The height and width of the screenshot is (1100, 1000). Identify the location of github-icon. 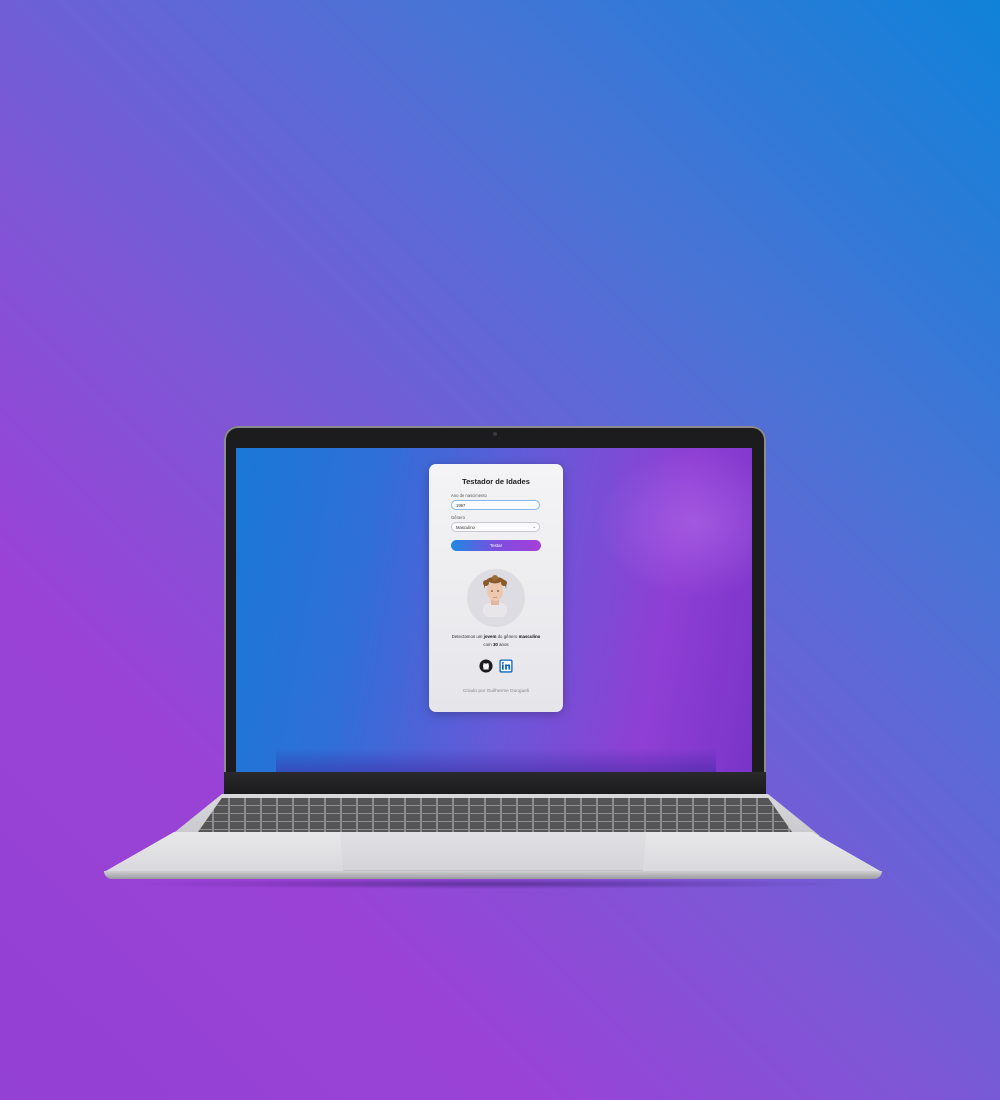
(486, 666).